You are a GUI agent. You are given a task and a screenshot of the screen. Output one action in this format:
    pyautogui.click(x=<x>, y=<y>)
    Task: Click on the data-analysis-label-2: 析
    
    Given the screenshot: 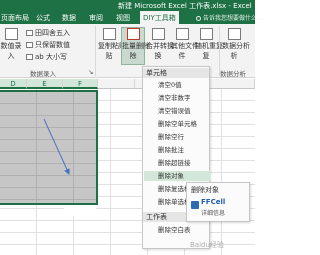 What is the action you would take?
    pyautogui.click(x=234, y=56)
    